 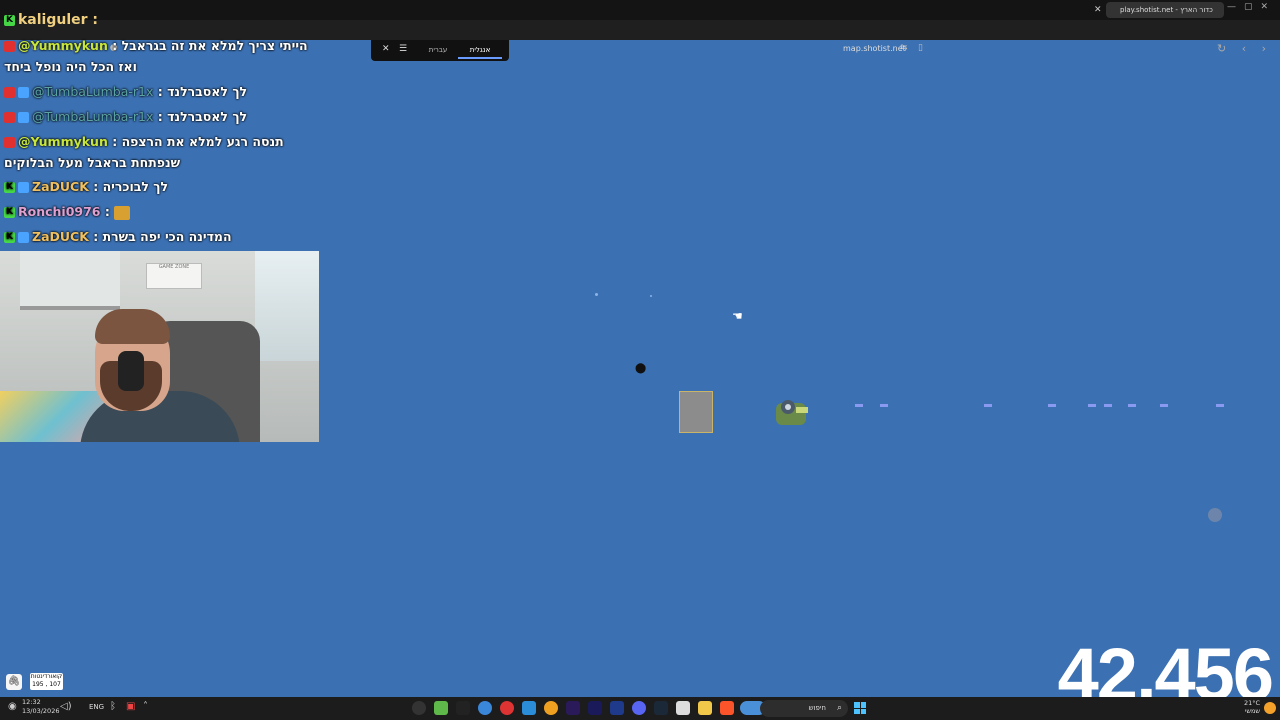 I want to click on tab-hebrew: עברית, so click(x=438, y=50).